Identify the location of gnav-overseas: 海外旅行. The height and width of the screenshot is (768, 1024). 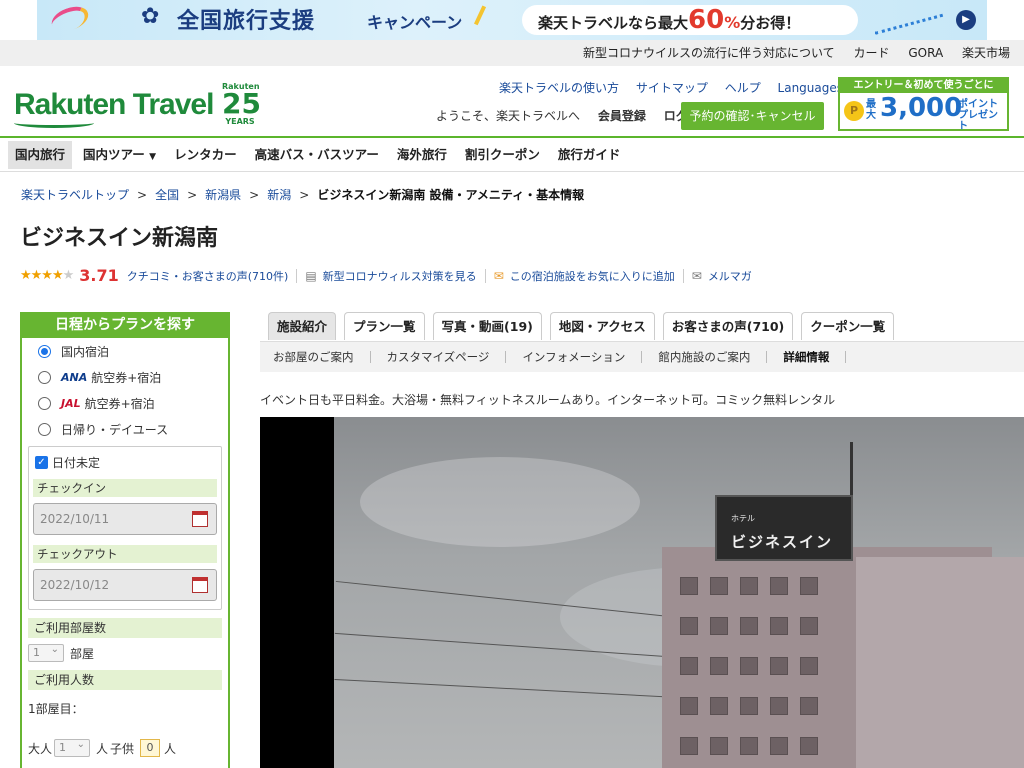
(422, 155).